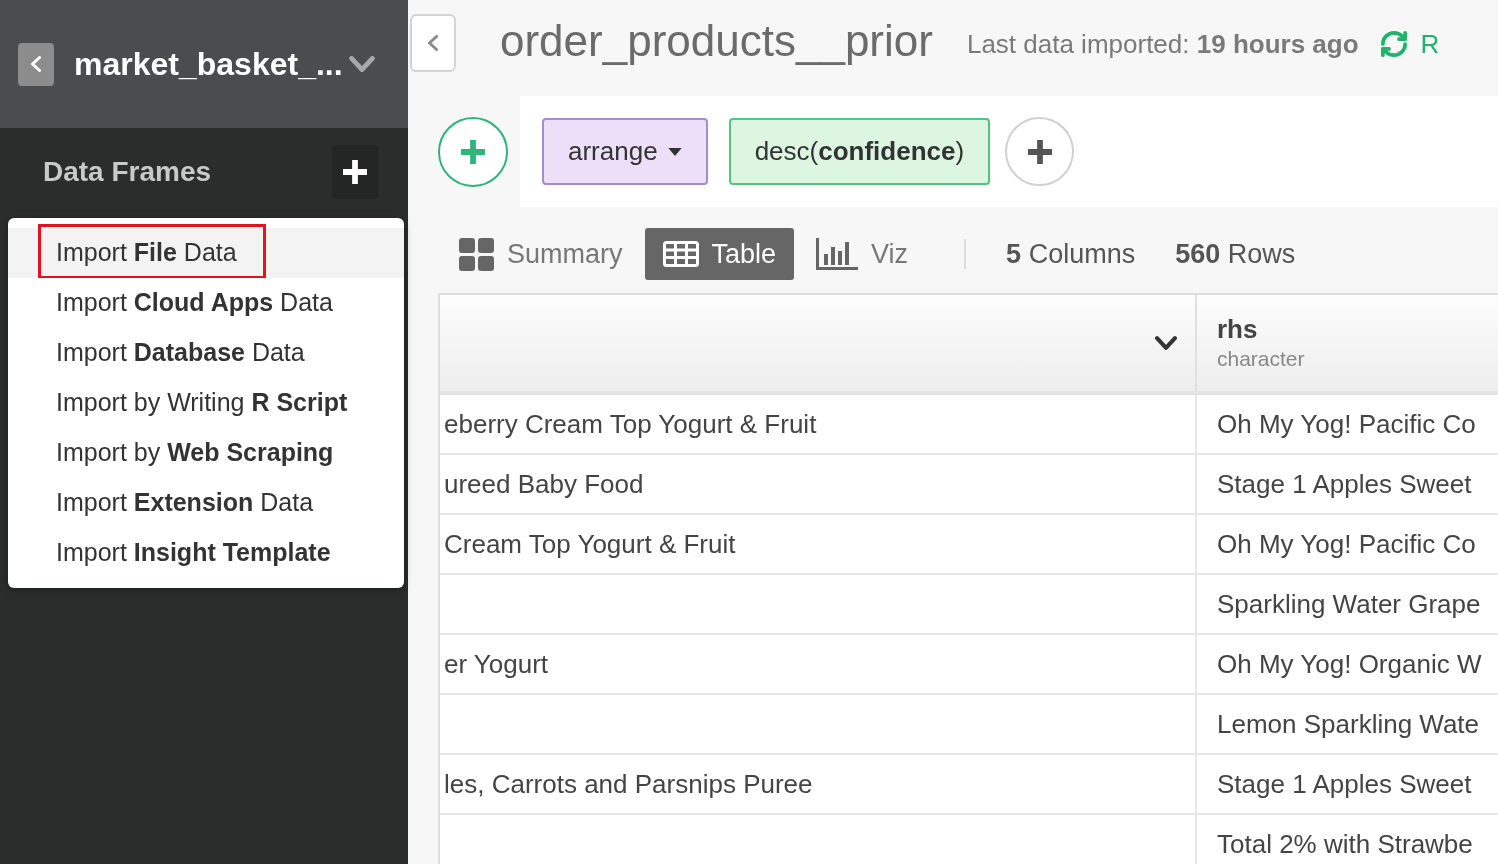 This screenshot has width=1498, height=864. What do you see at coordinates (1071, 254) in the screenshot?
I see `table-stat: 5 Columns` at bounding box center [1071, 254].